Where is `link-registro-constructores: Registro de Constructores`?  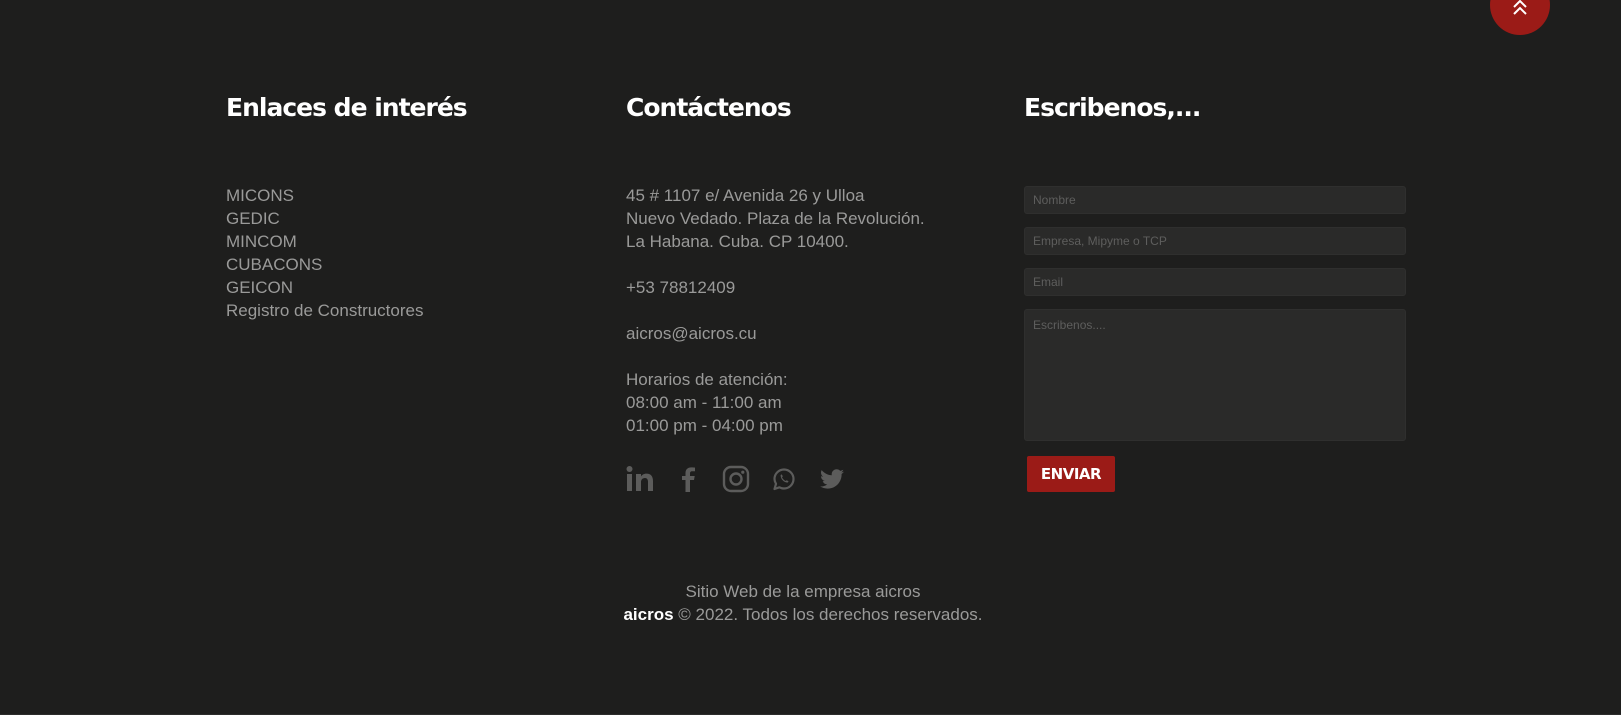 link-registro-constructores: Registro de Constructores is located at coordinates (406, 310).